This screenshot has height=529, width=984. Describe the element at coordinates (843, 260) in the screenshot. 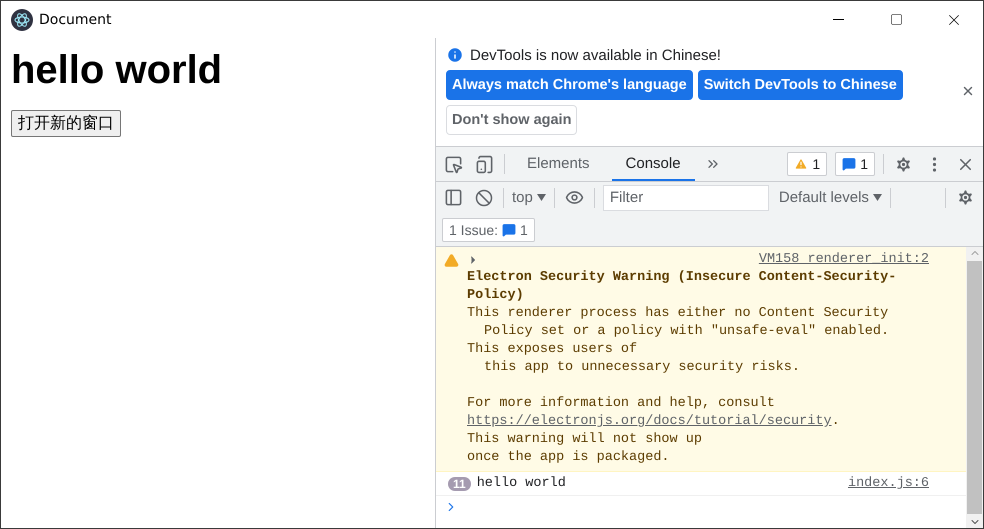

I see `source-link: VM158 renderer_init:2` at that location.